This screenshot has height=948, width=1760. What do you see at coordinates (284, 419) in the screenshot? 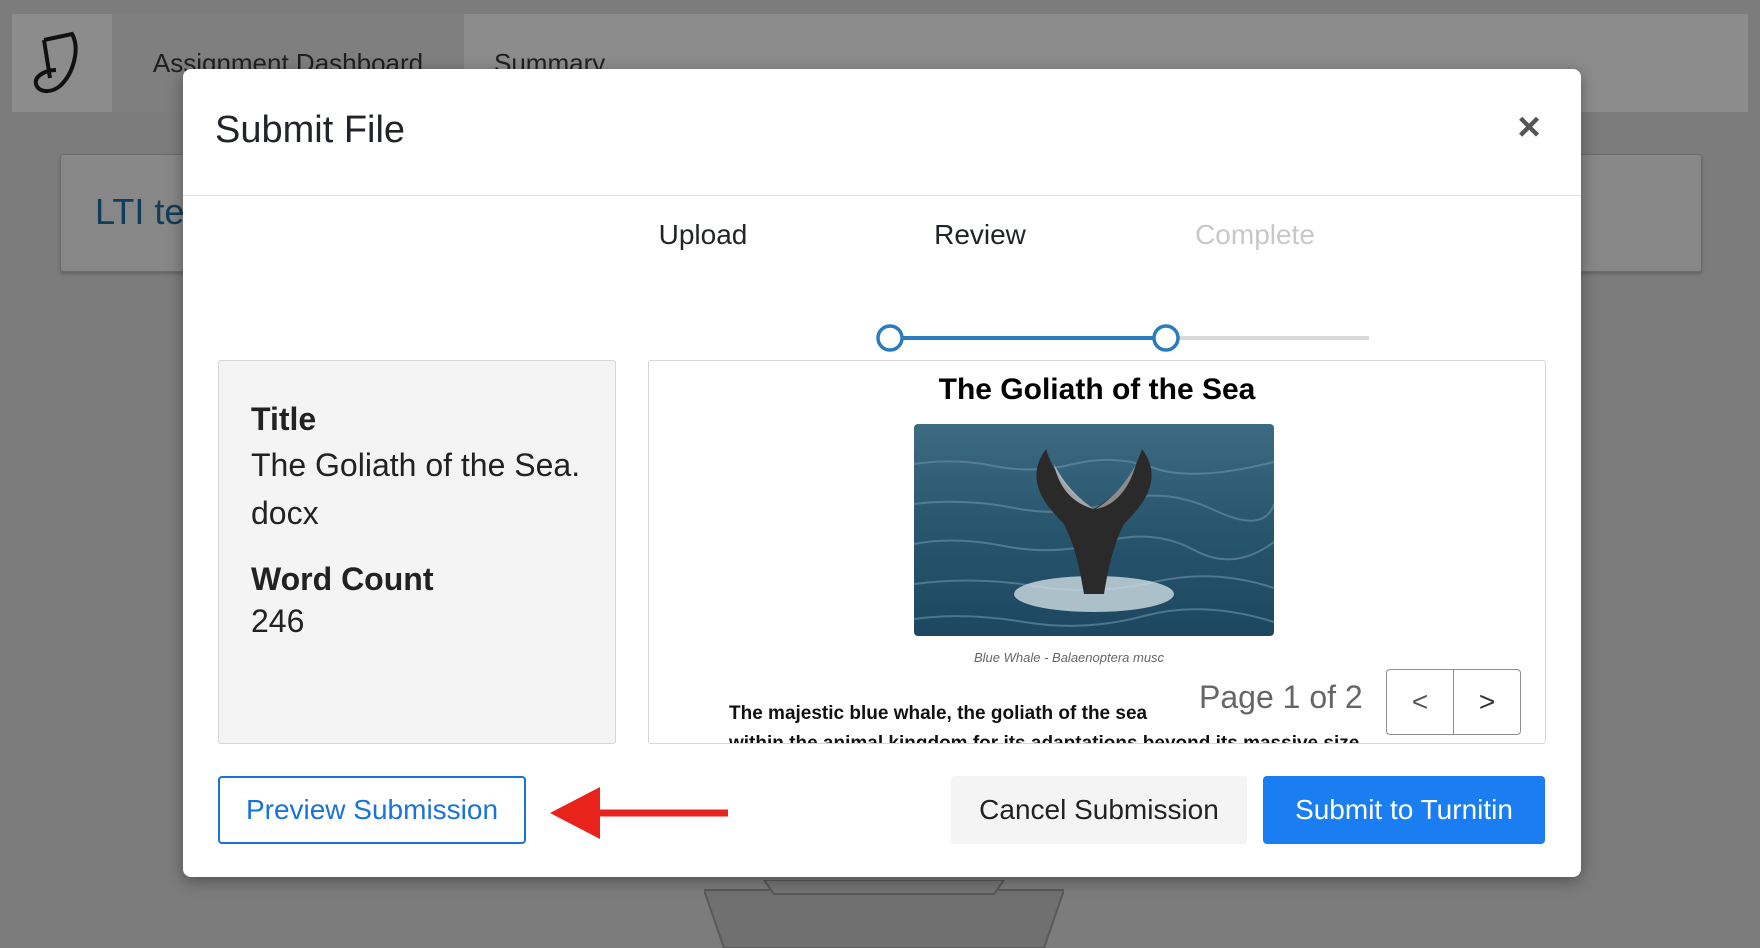
I see `title-label: Title` at bounding box center [284, 419].